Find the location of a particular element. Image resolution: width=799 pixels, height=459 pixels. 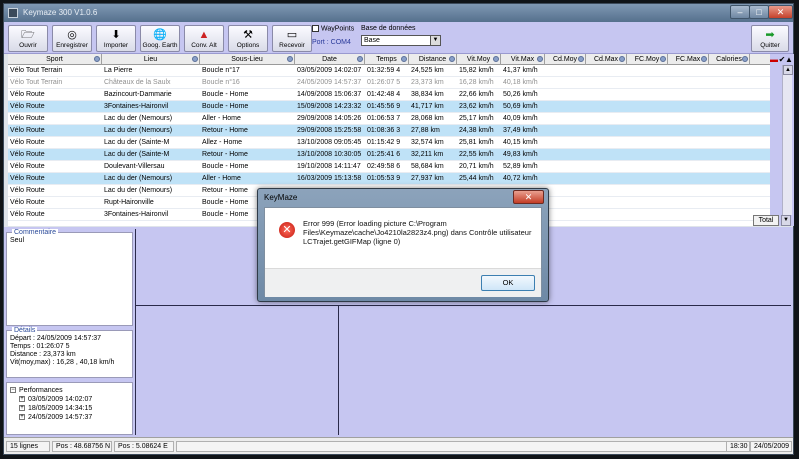

import-button: ⬇ Importer is located at coordinates (116, 38).